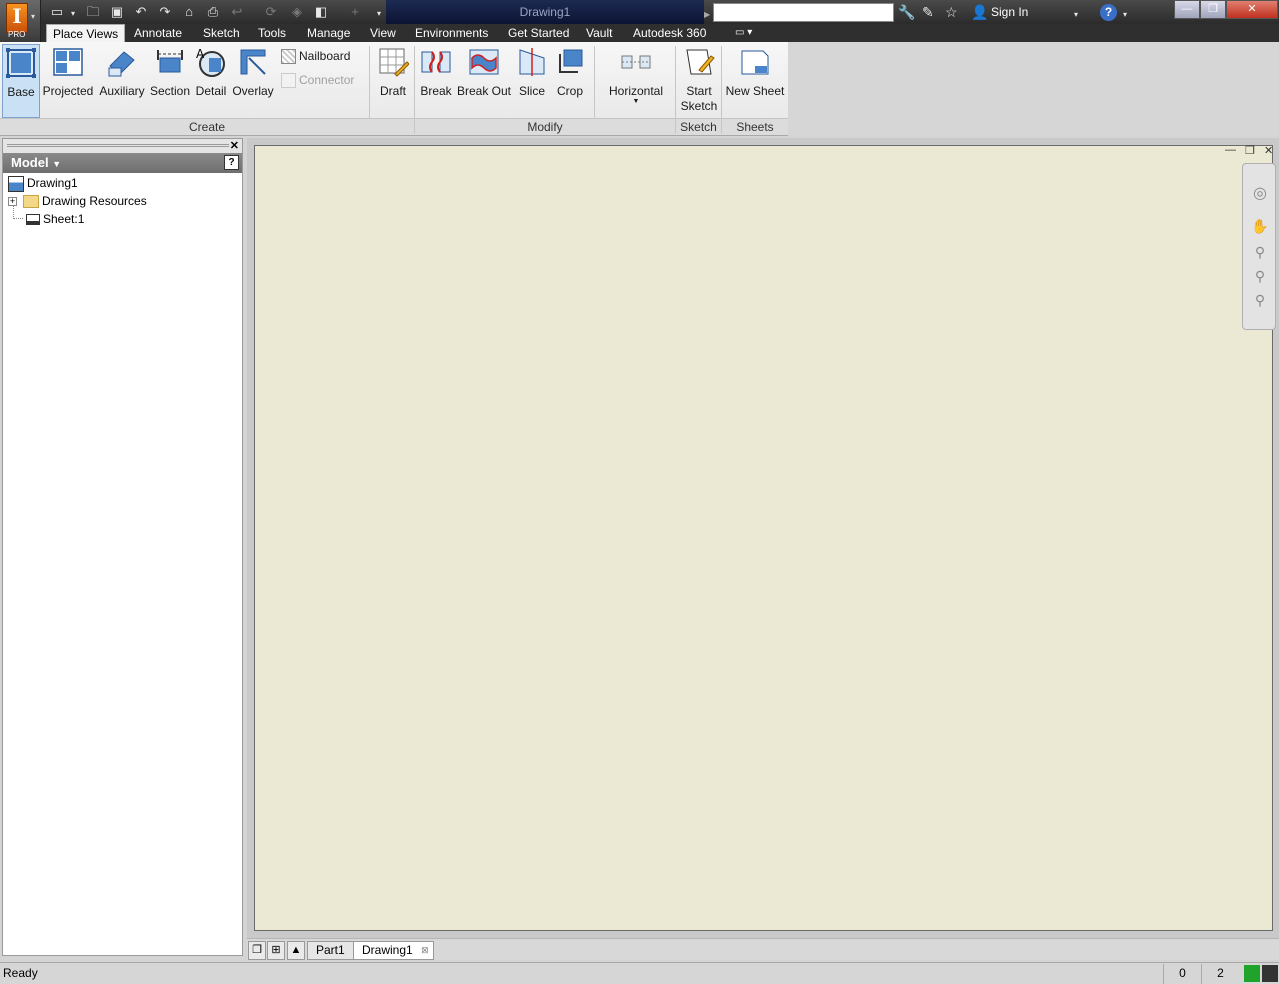 This screenshot has width=1279, height=984. I want to click on horizontal-alignment-button: Horizontal ▼, so click(636, 81).